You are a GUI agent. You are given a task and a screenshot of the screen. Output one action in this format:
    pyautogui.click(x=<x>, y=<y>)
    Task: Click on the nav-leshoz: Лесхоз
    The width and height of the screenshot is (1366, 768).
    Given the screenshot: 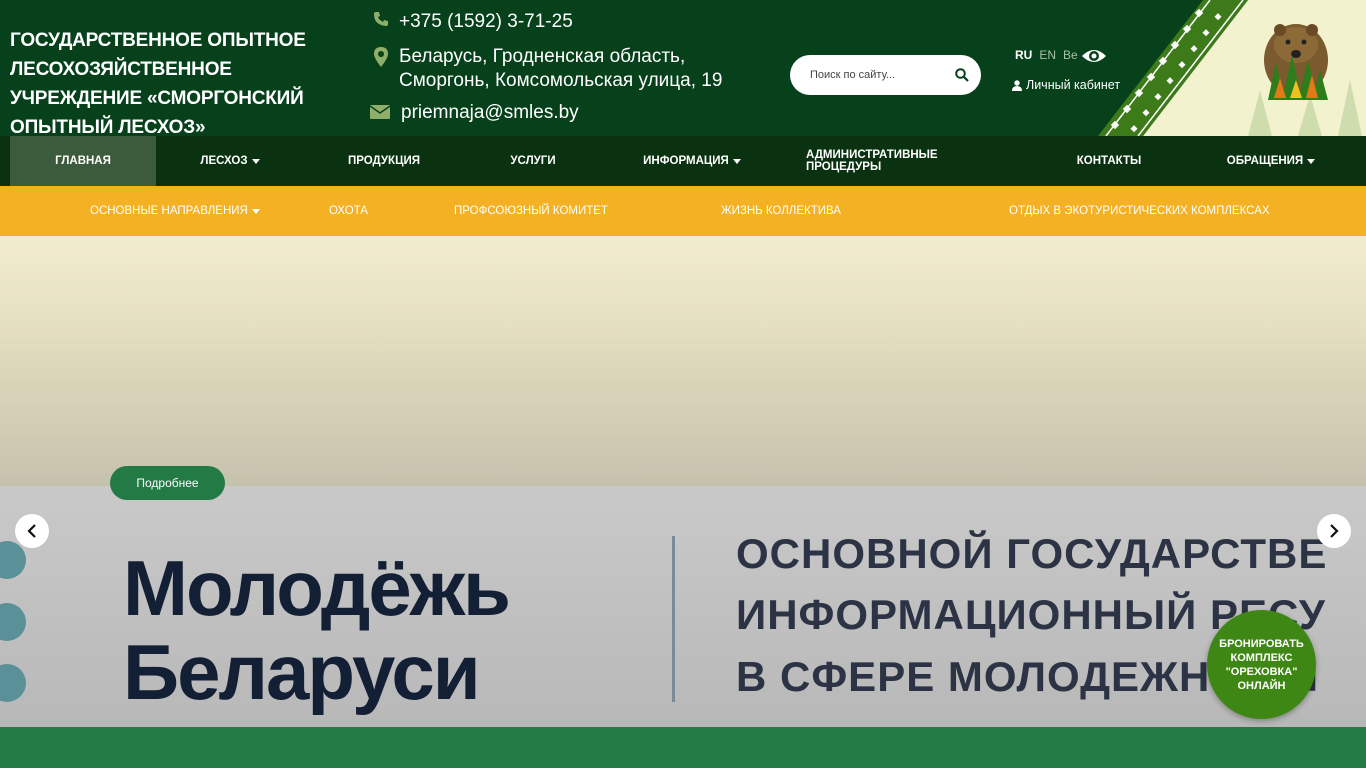 What is the action you would take?
    pyautogui.click(x=230, y=161)
    